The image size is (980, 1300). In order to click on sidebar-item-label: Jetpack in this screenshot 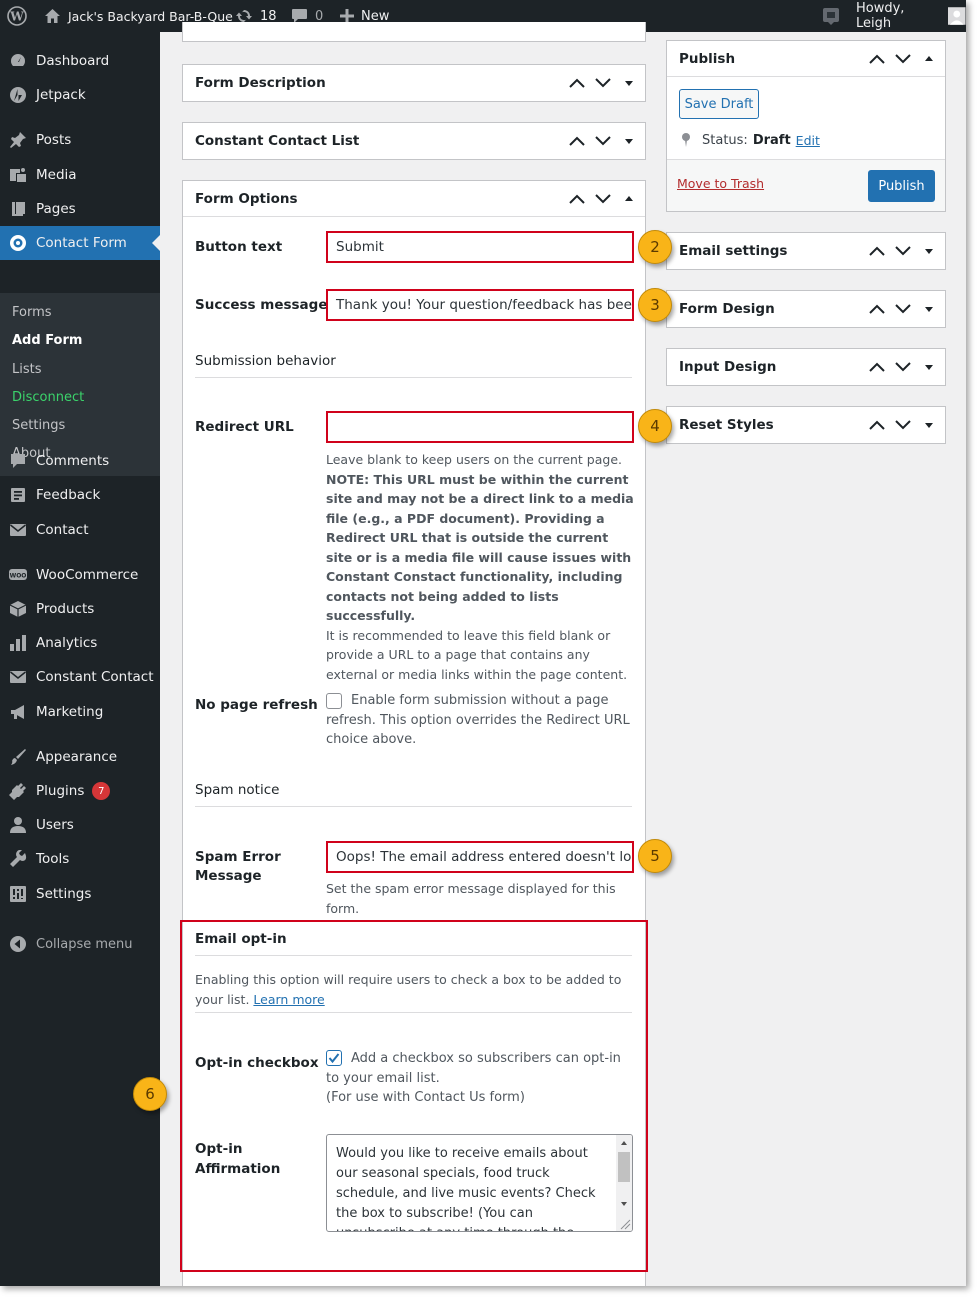, I will do `click(61, 95)`.